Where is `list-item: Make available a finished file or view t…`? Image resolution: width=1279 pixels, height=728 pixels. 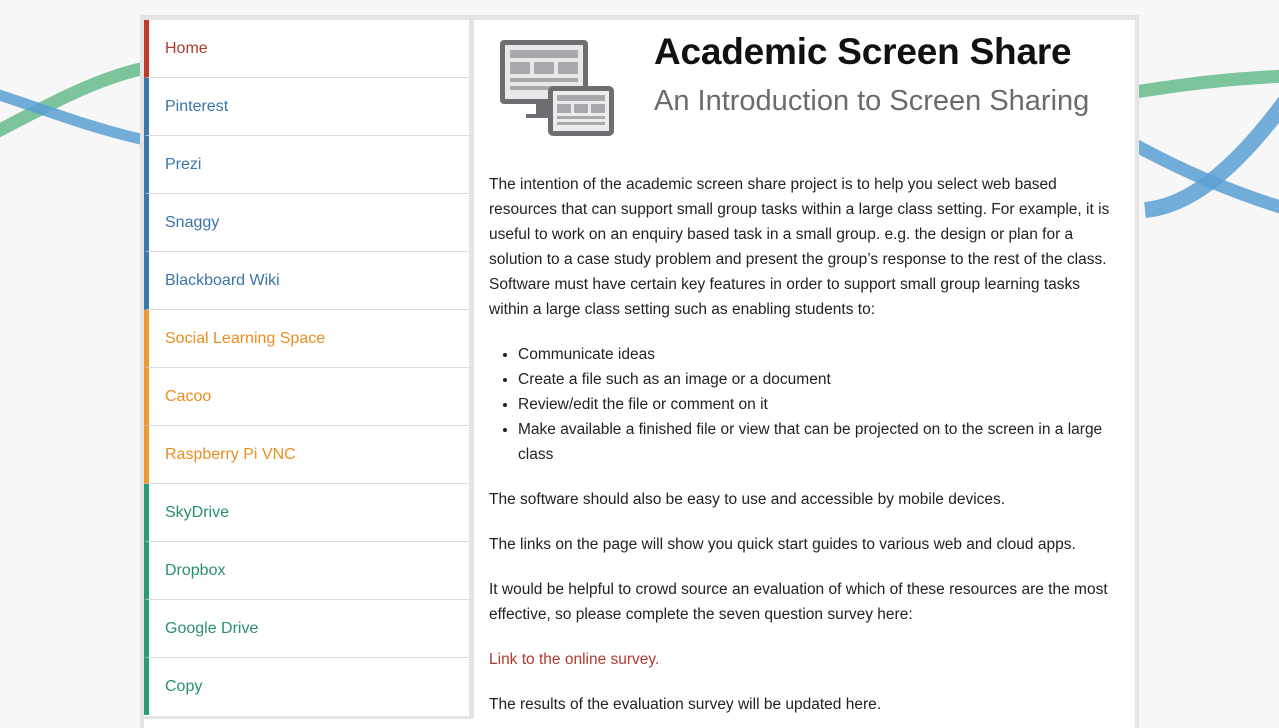 list-item: Make available a finished file or view t… is located at coordinates (816, 442).